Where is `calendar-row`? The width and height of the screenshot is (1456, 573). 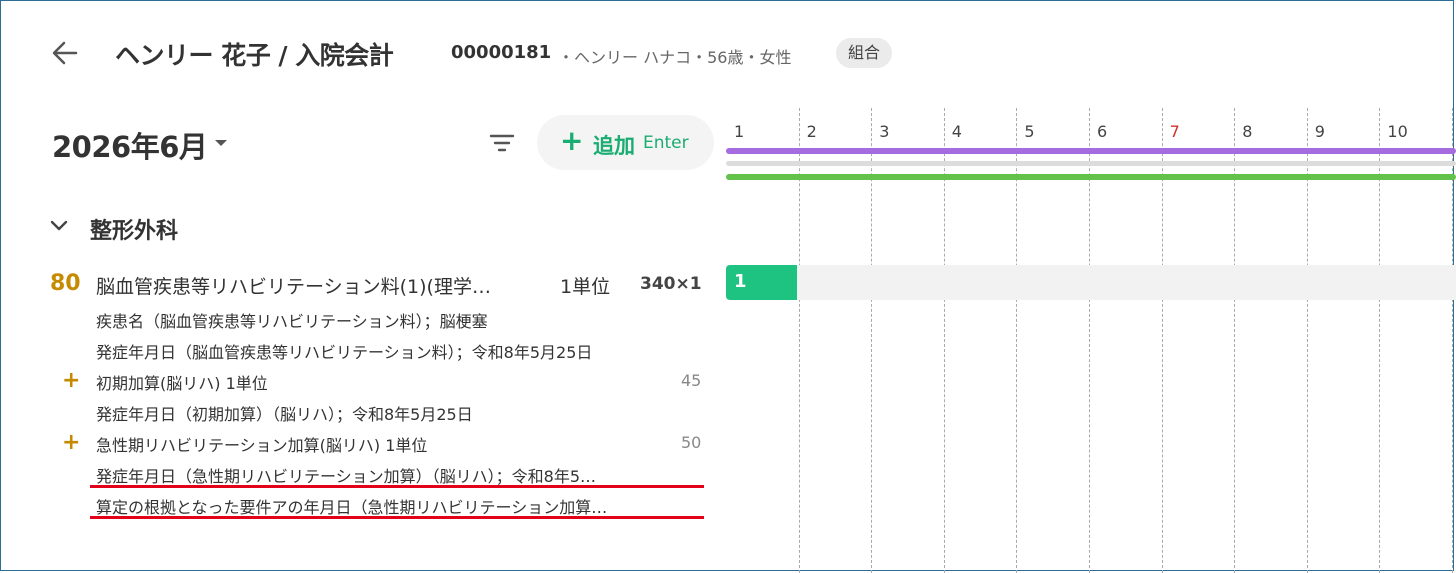
calendar-row is located at coordinates (1091, 282).